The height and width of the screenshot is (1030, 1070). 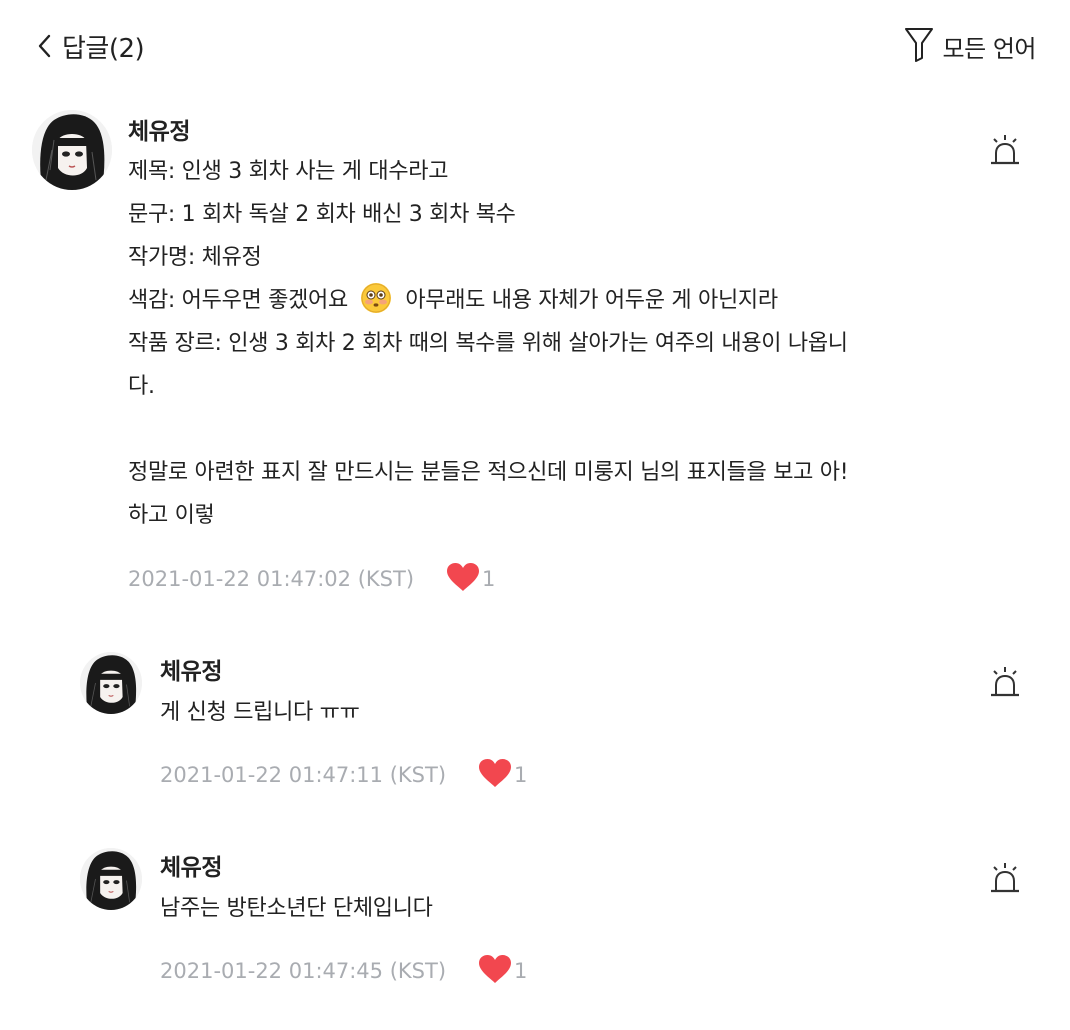 I want to click on comment-meta: 2021-01-22 01:47:11 (KST) 1, so click(x=343, y=775).